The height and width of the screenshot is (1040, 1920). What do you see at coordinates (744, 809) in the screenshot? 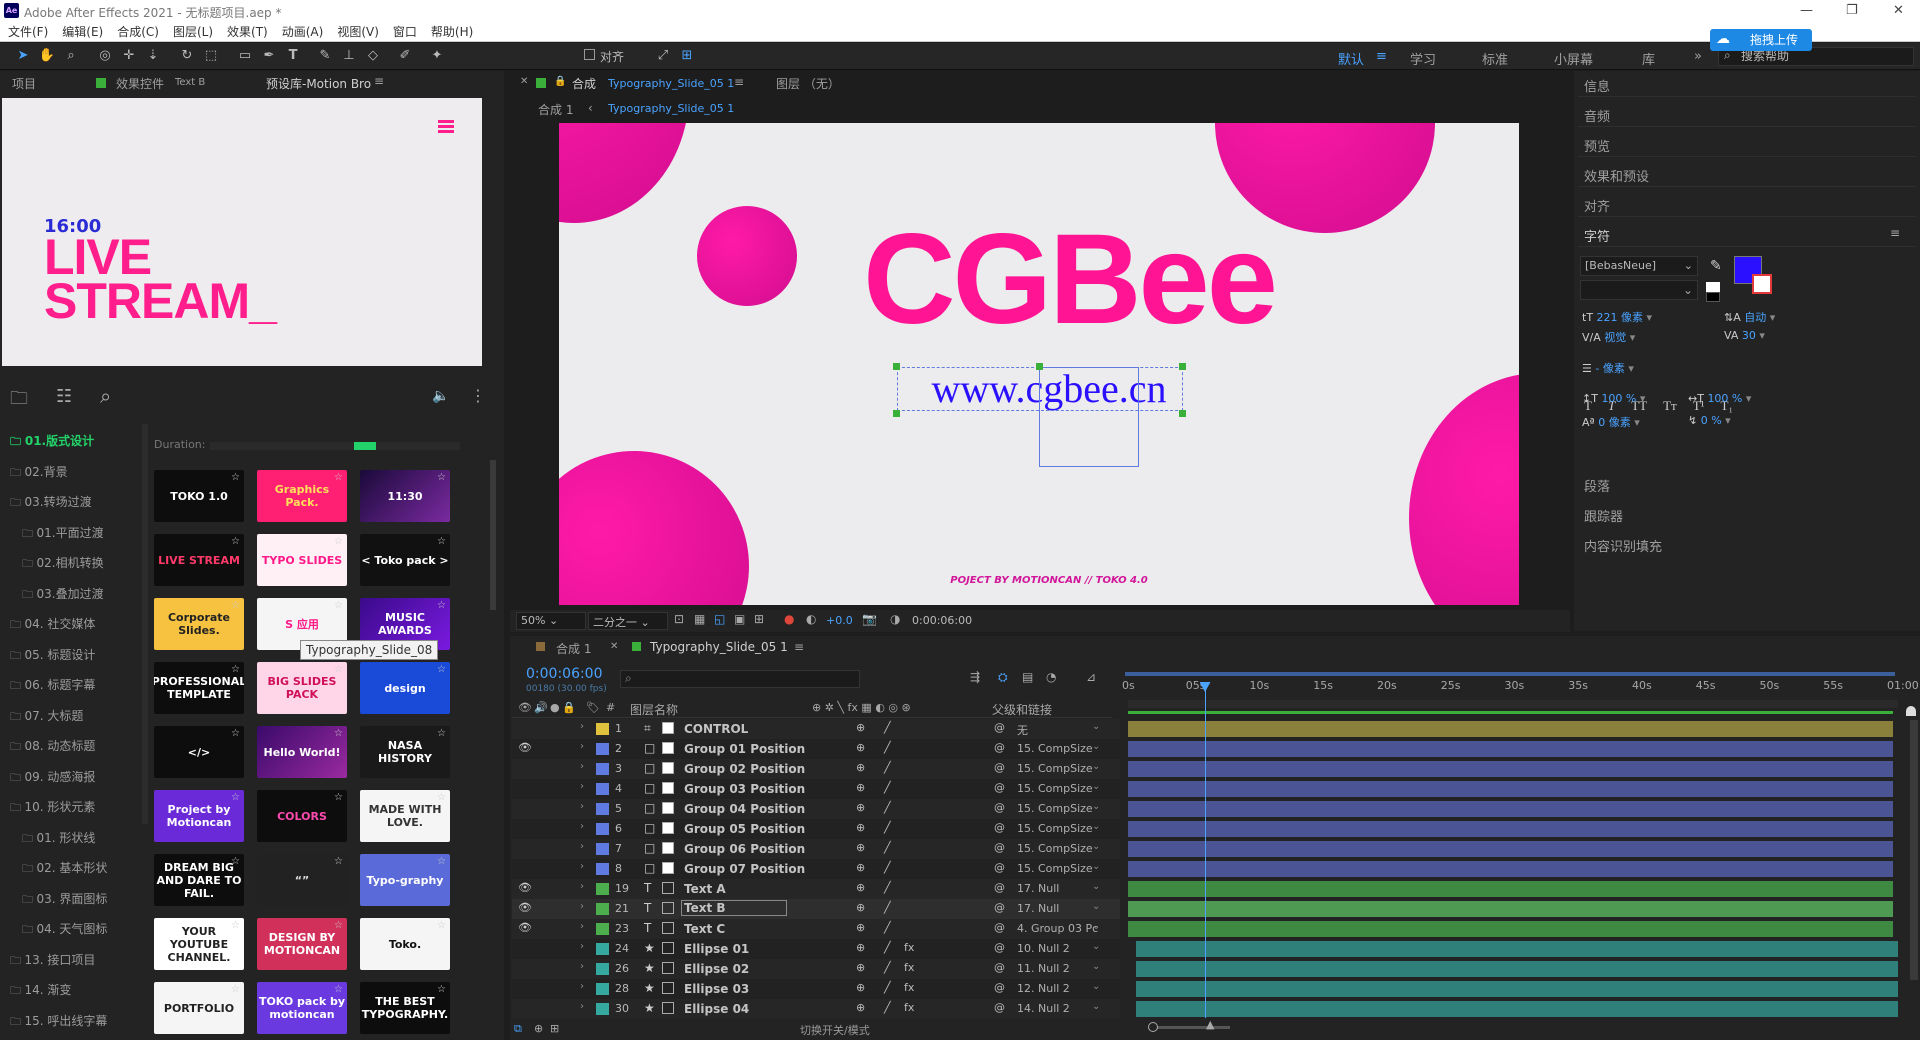
I see `layer-name: Group 04 Position` at bounding box center [744, 809].